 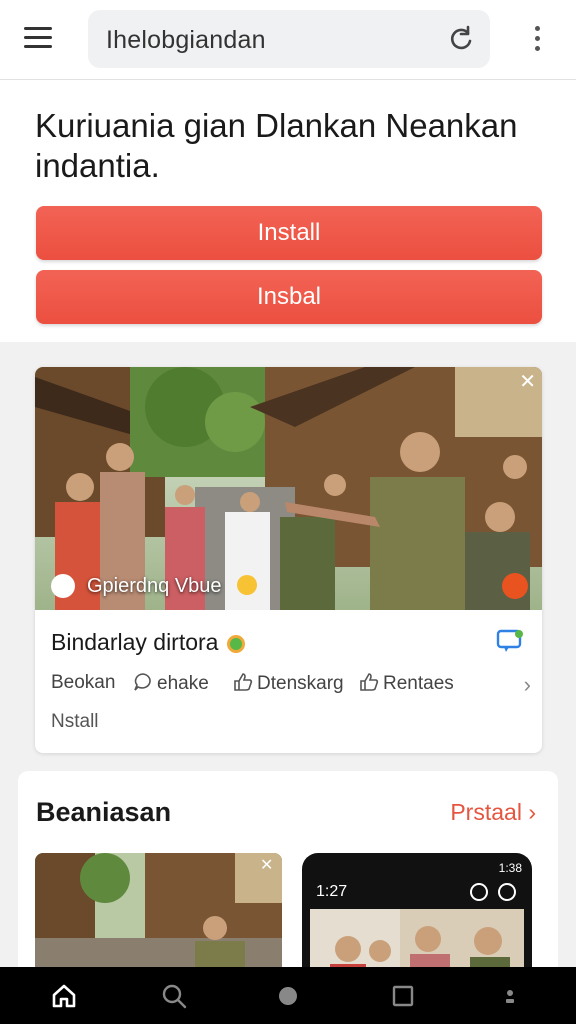 I want to click on badge-icon, so click(x=515, y=586).